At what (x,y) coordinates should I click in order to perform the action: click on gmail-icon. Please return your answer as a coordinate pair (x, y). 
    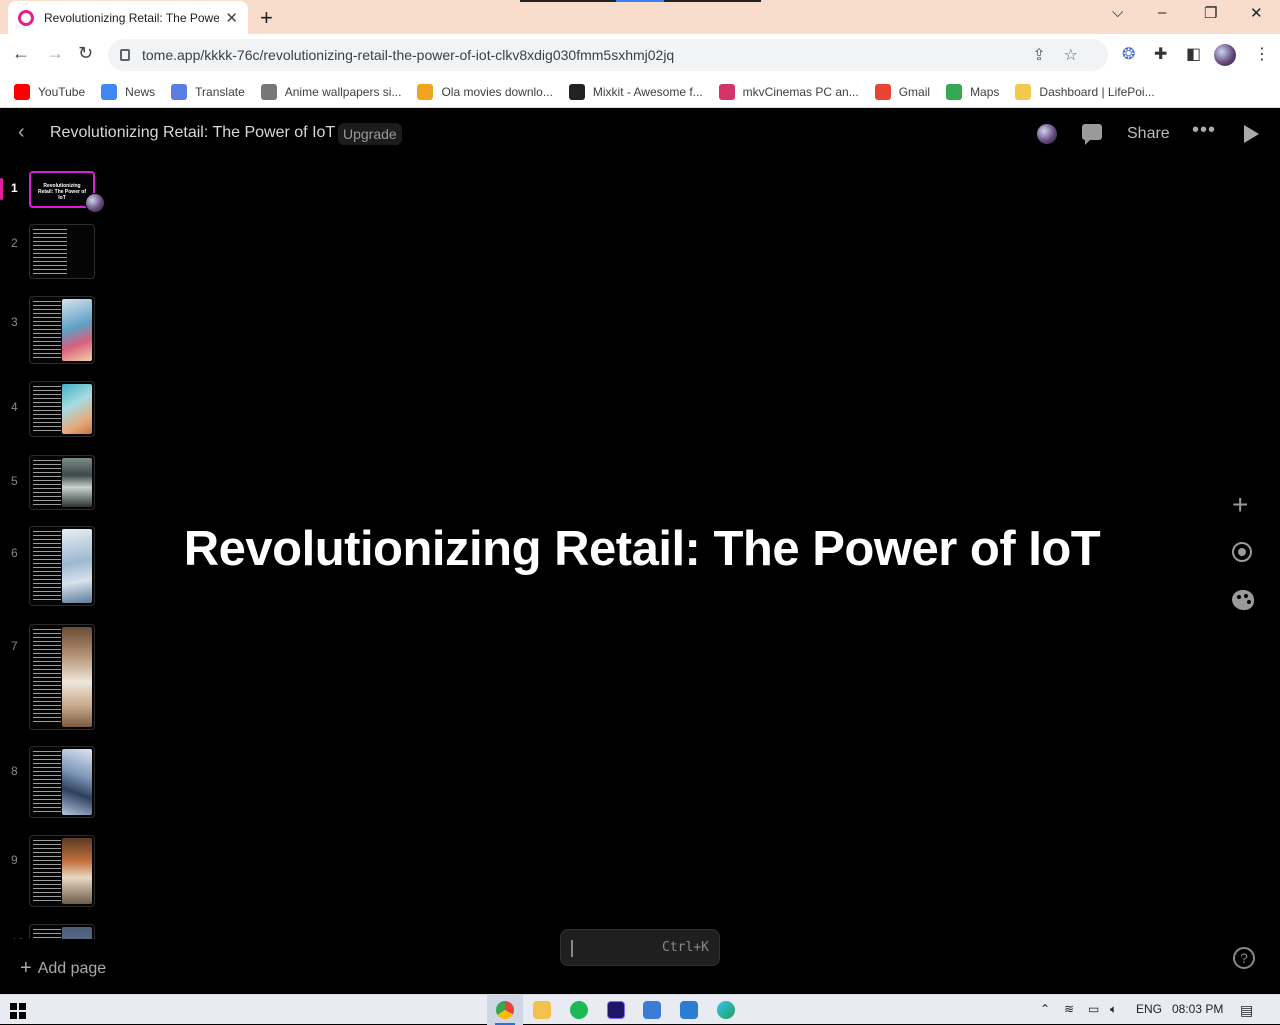
    Looking at the image, I should click on (882, 91).